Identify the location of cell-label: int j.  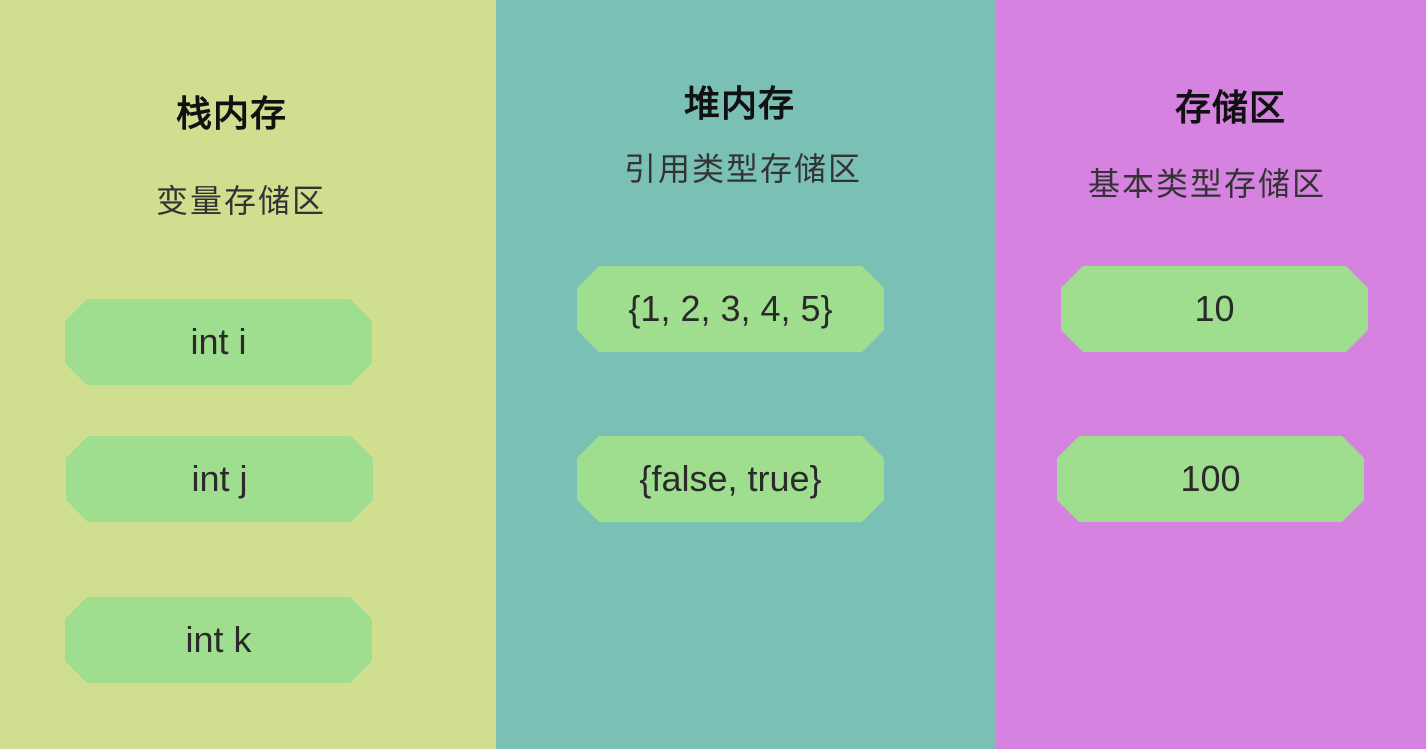
(219, 478).